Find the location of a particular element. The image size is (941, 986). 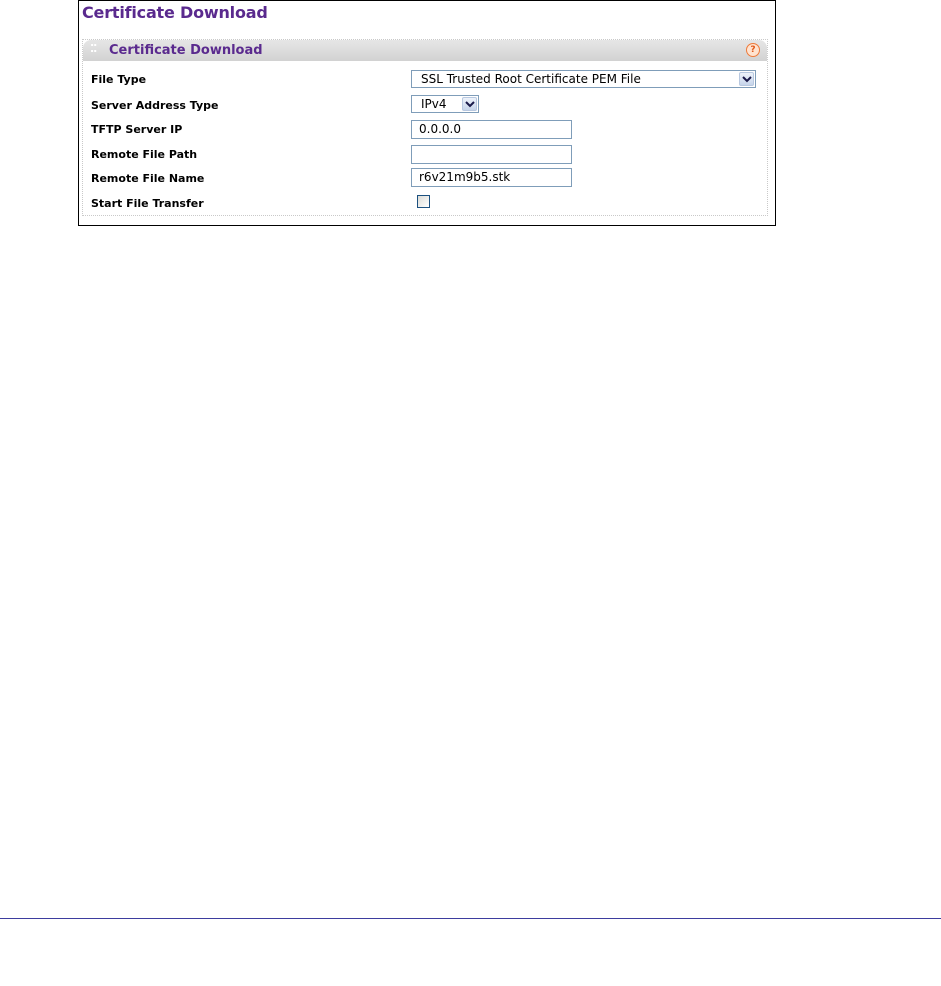

row-remote-file-name: Remote File Name r6v21m9b5.stk is located at coordinates (425, 181).